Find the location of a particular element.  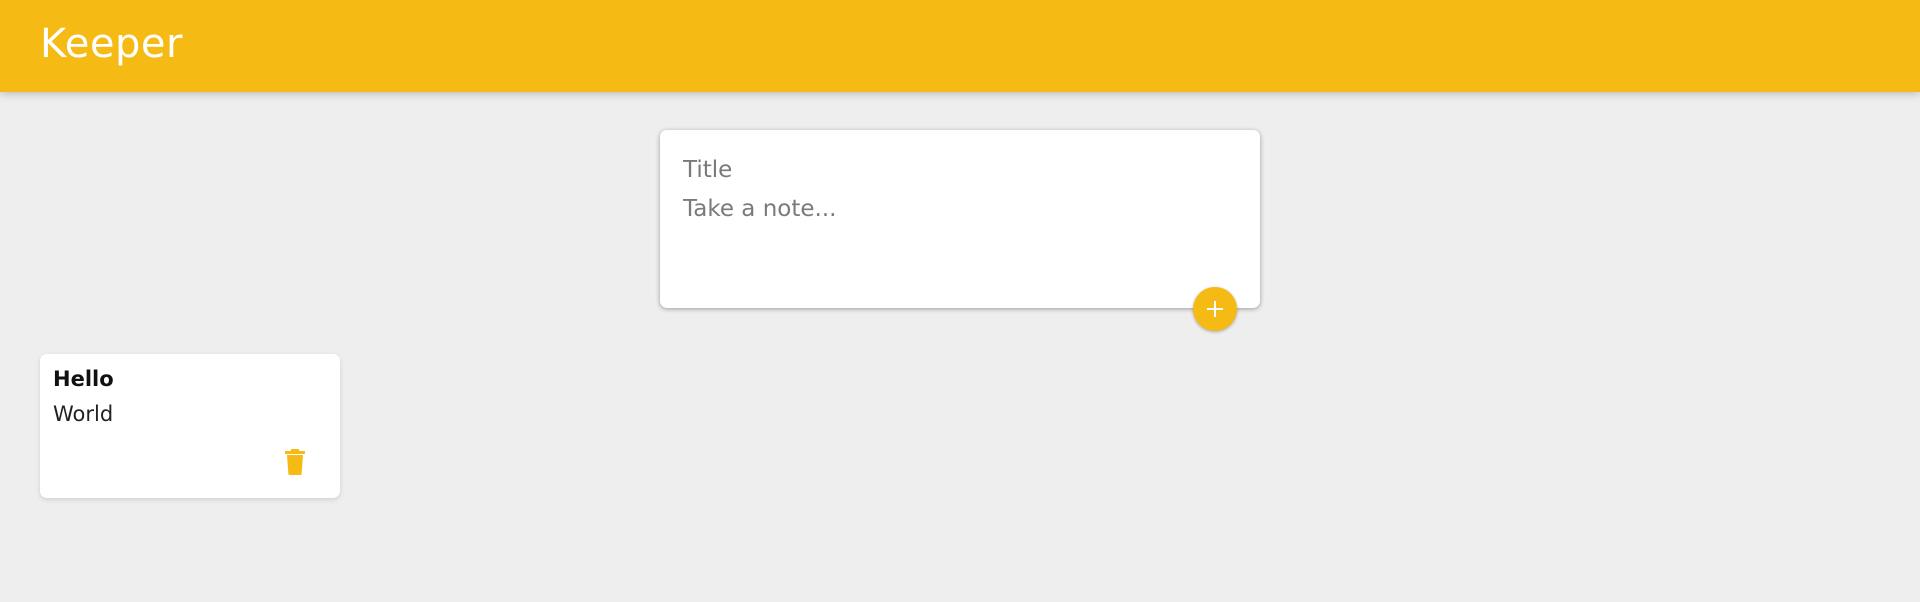

delete-note-button is located at coordinates (295, 463).